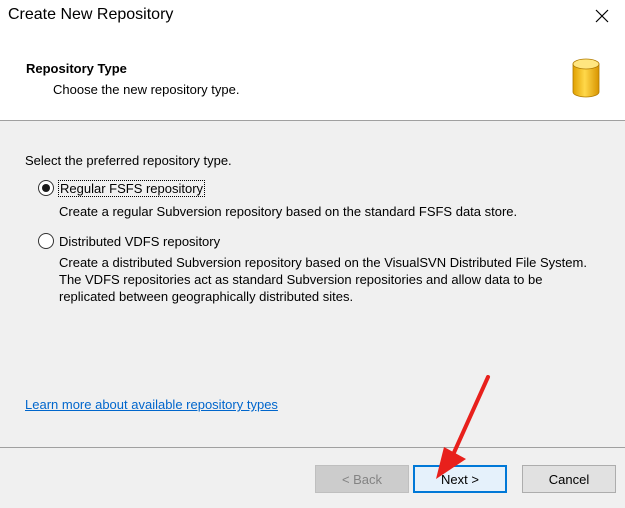  I want to click on radio-regular-fsfs: Regular FSFS repository, so click(122, 188).